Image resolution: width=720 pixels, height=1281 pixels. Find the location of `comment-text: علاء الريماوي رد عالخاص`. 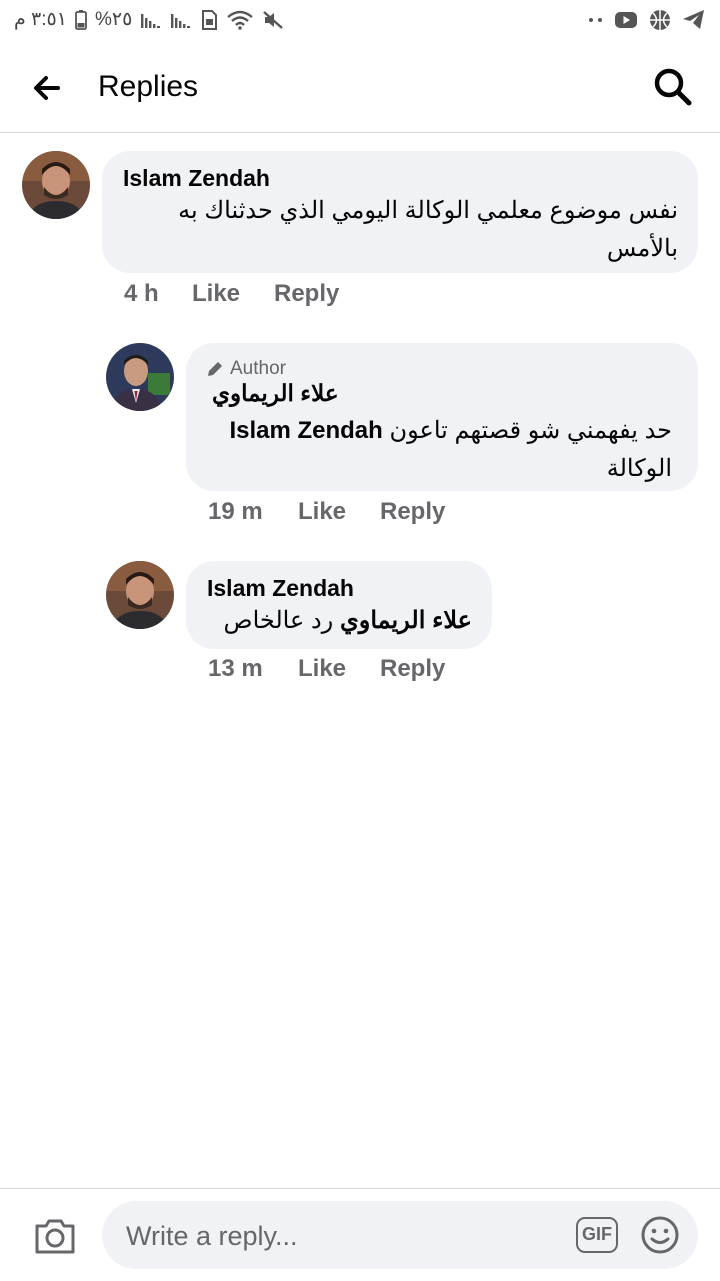

comment-text: علاء الريماوي رد عالخاص is located at coordinates (339, 621).